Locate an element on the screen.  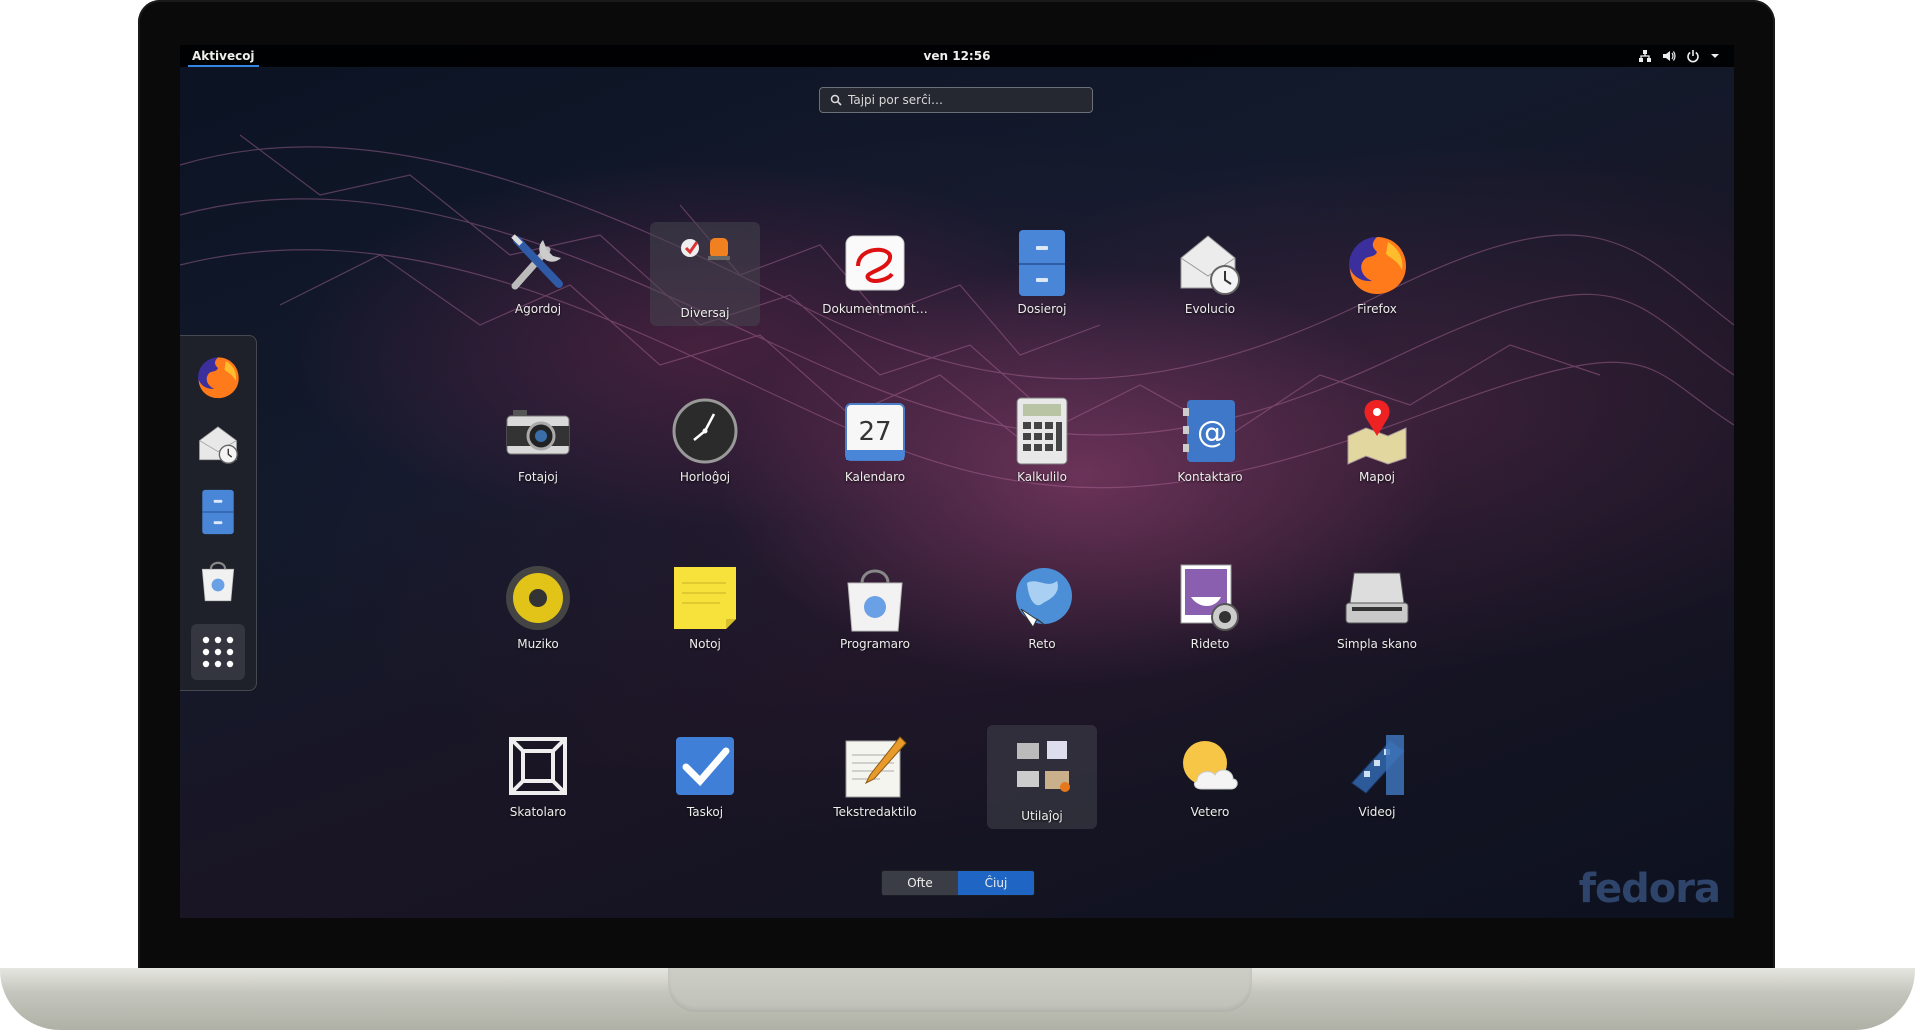
power-icon is located at coordinates (1693, 56).